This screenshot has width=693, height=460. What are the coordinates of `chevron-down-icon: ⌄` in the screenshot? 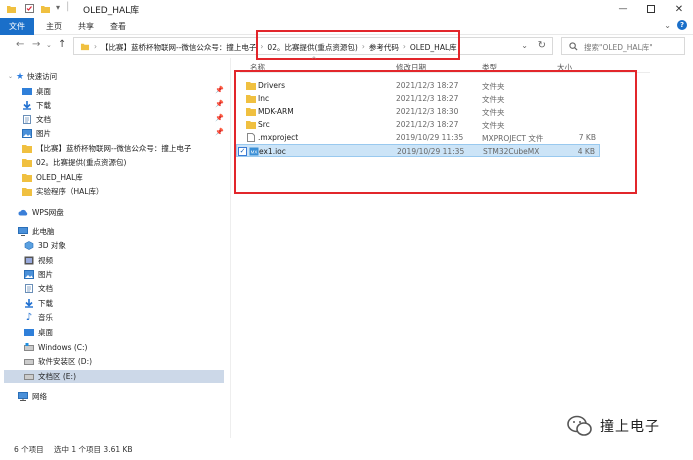 It's located at (11, 76).